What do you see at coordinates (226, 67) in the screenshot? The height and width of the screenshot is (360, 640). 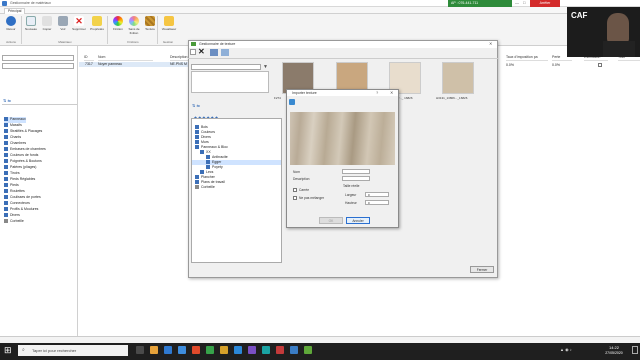 I see `texture-search-input` at bounding box center [226, 67].